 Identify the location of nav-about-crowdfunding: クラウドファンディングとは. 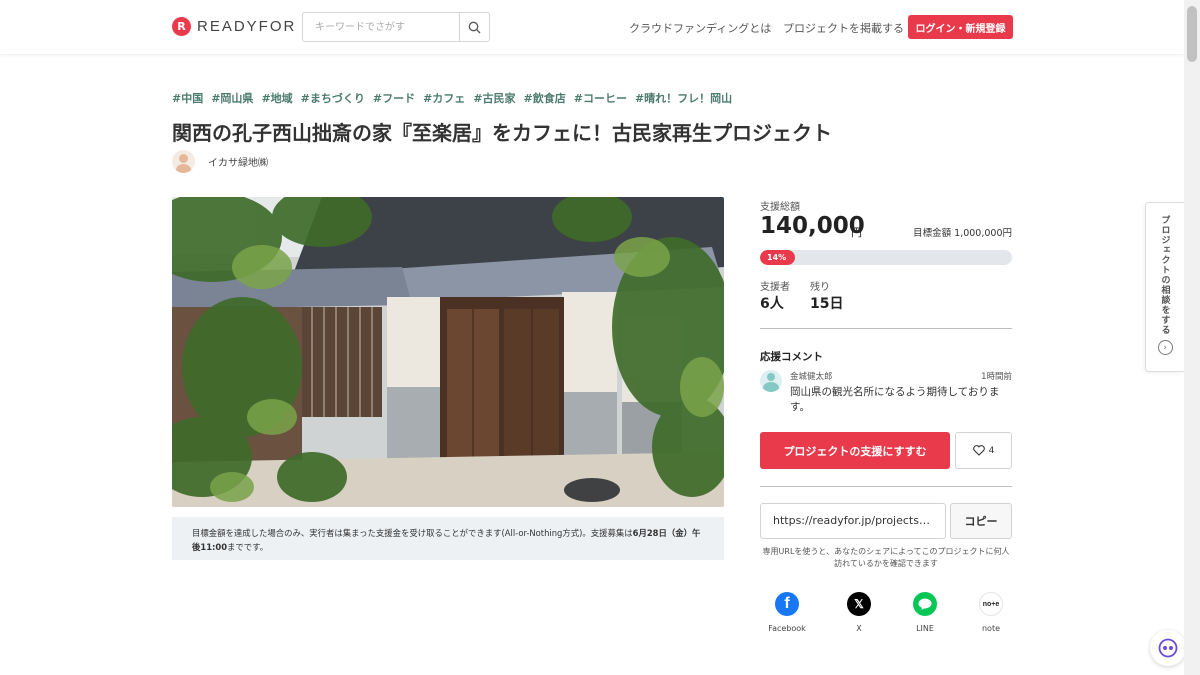
(700, 28).